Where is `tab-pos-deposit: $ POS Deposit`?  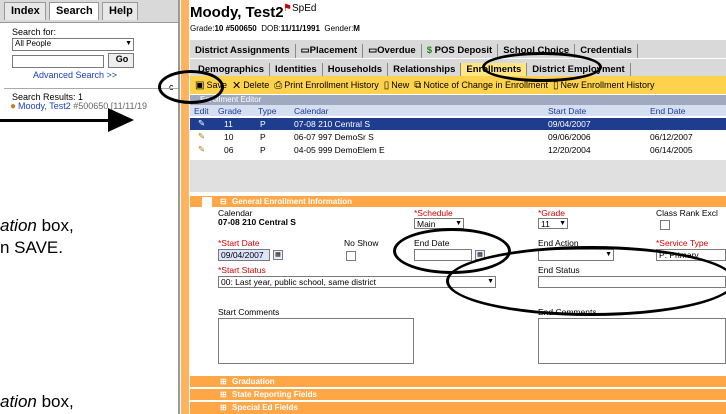
tab-pos-deposit: $ POS Deposit is located at coordinates (460, 51).